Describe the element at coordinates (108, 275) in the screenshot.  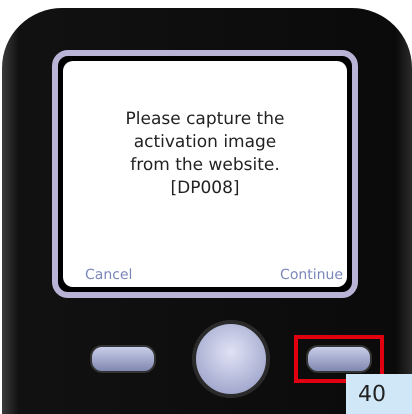
I see `softkey-label: Cancel` at that location.